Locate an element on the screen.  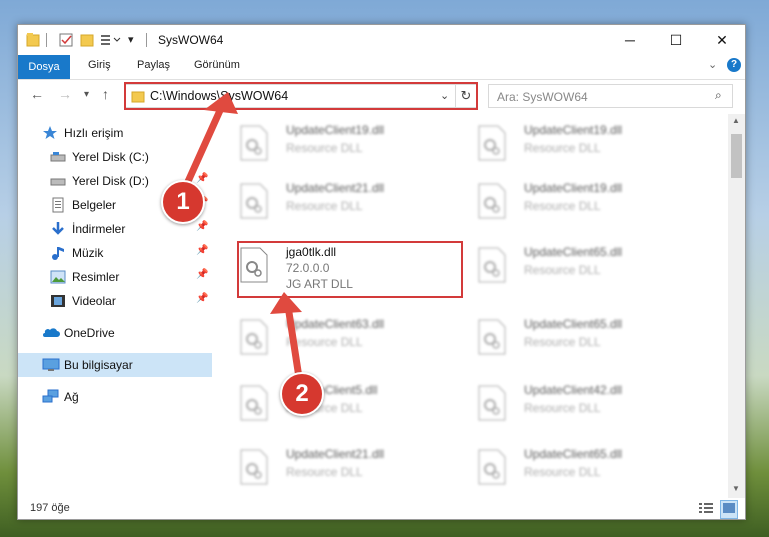
callout-badge-2: 2 is located at coordinates (302, 394).